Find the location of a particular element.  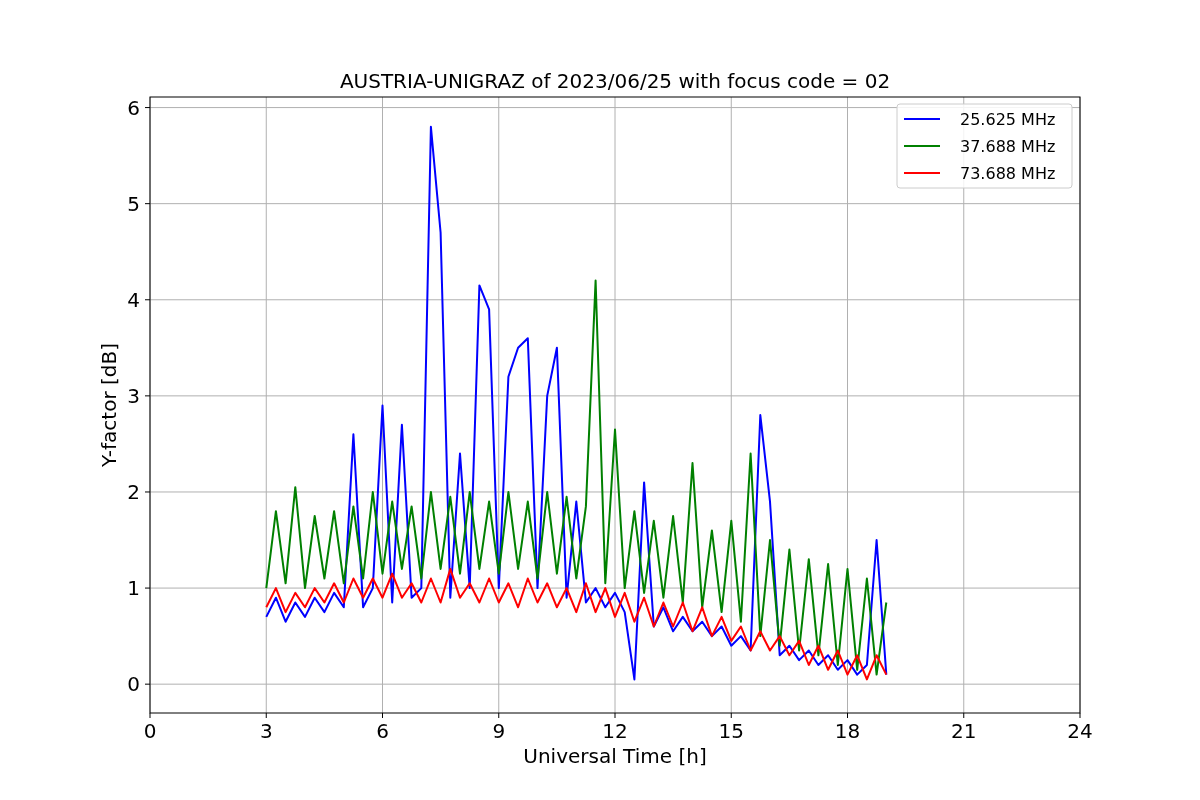

tick-label: 18 is located at coordinates (847, 731).